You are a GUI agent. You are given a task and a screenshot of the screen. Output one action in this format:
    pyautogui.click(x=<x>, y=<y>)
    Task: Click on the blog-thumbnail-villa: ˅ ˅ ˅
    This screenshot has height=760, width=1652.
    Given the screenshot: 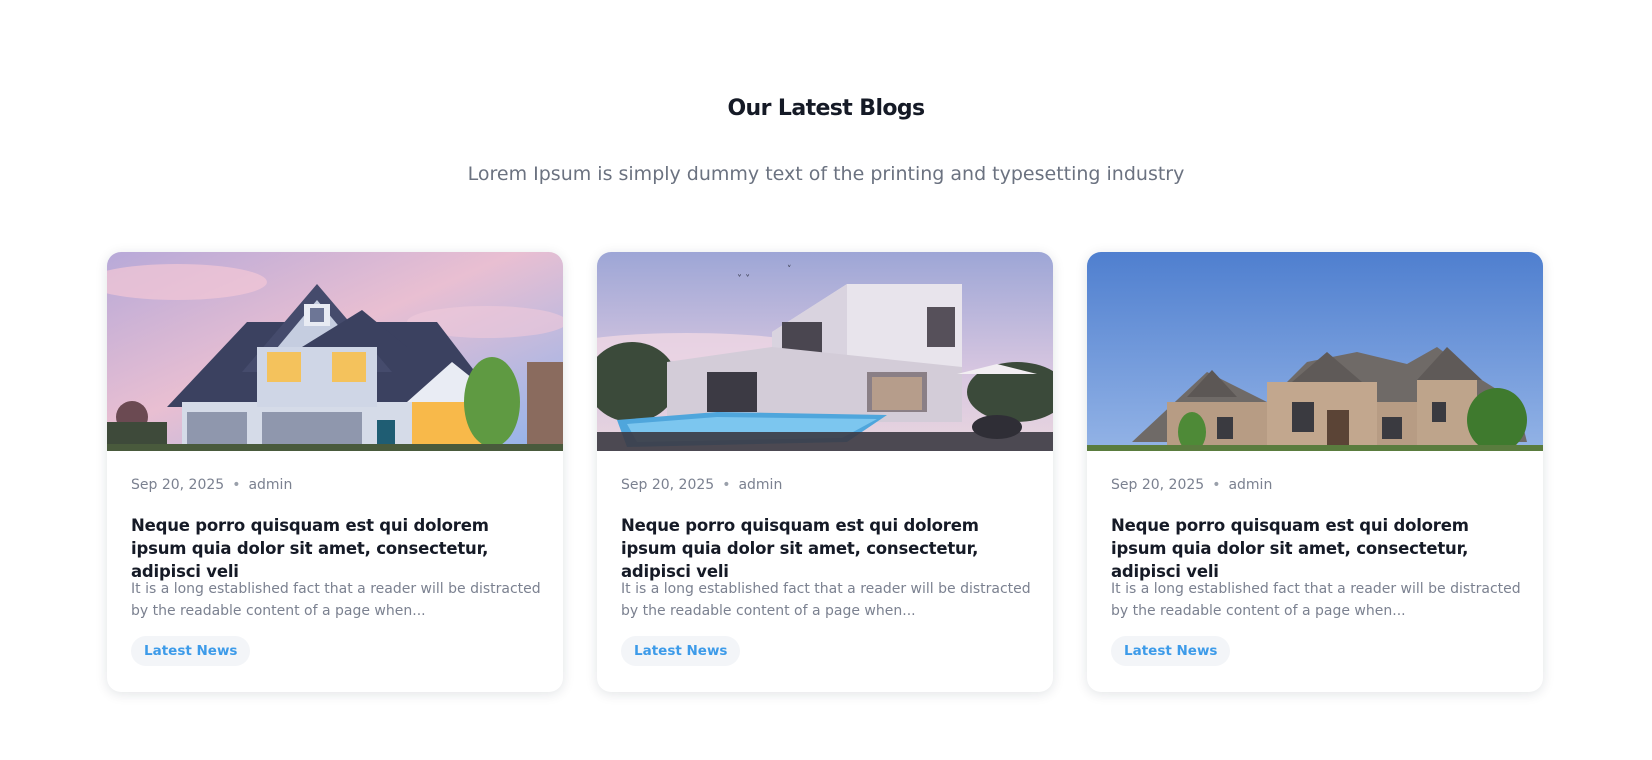 What is the action you would take?
    pyautogui.click(x=825, y=351)
    